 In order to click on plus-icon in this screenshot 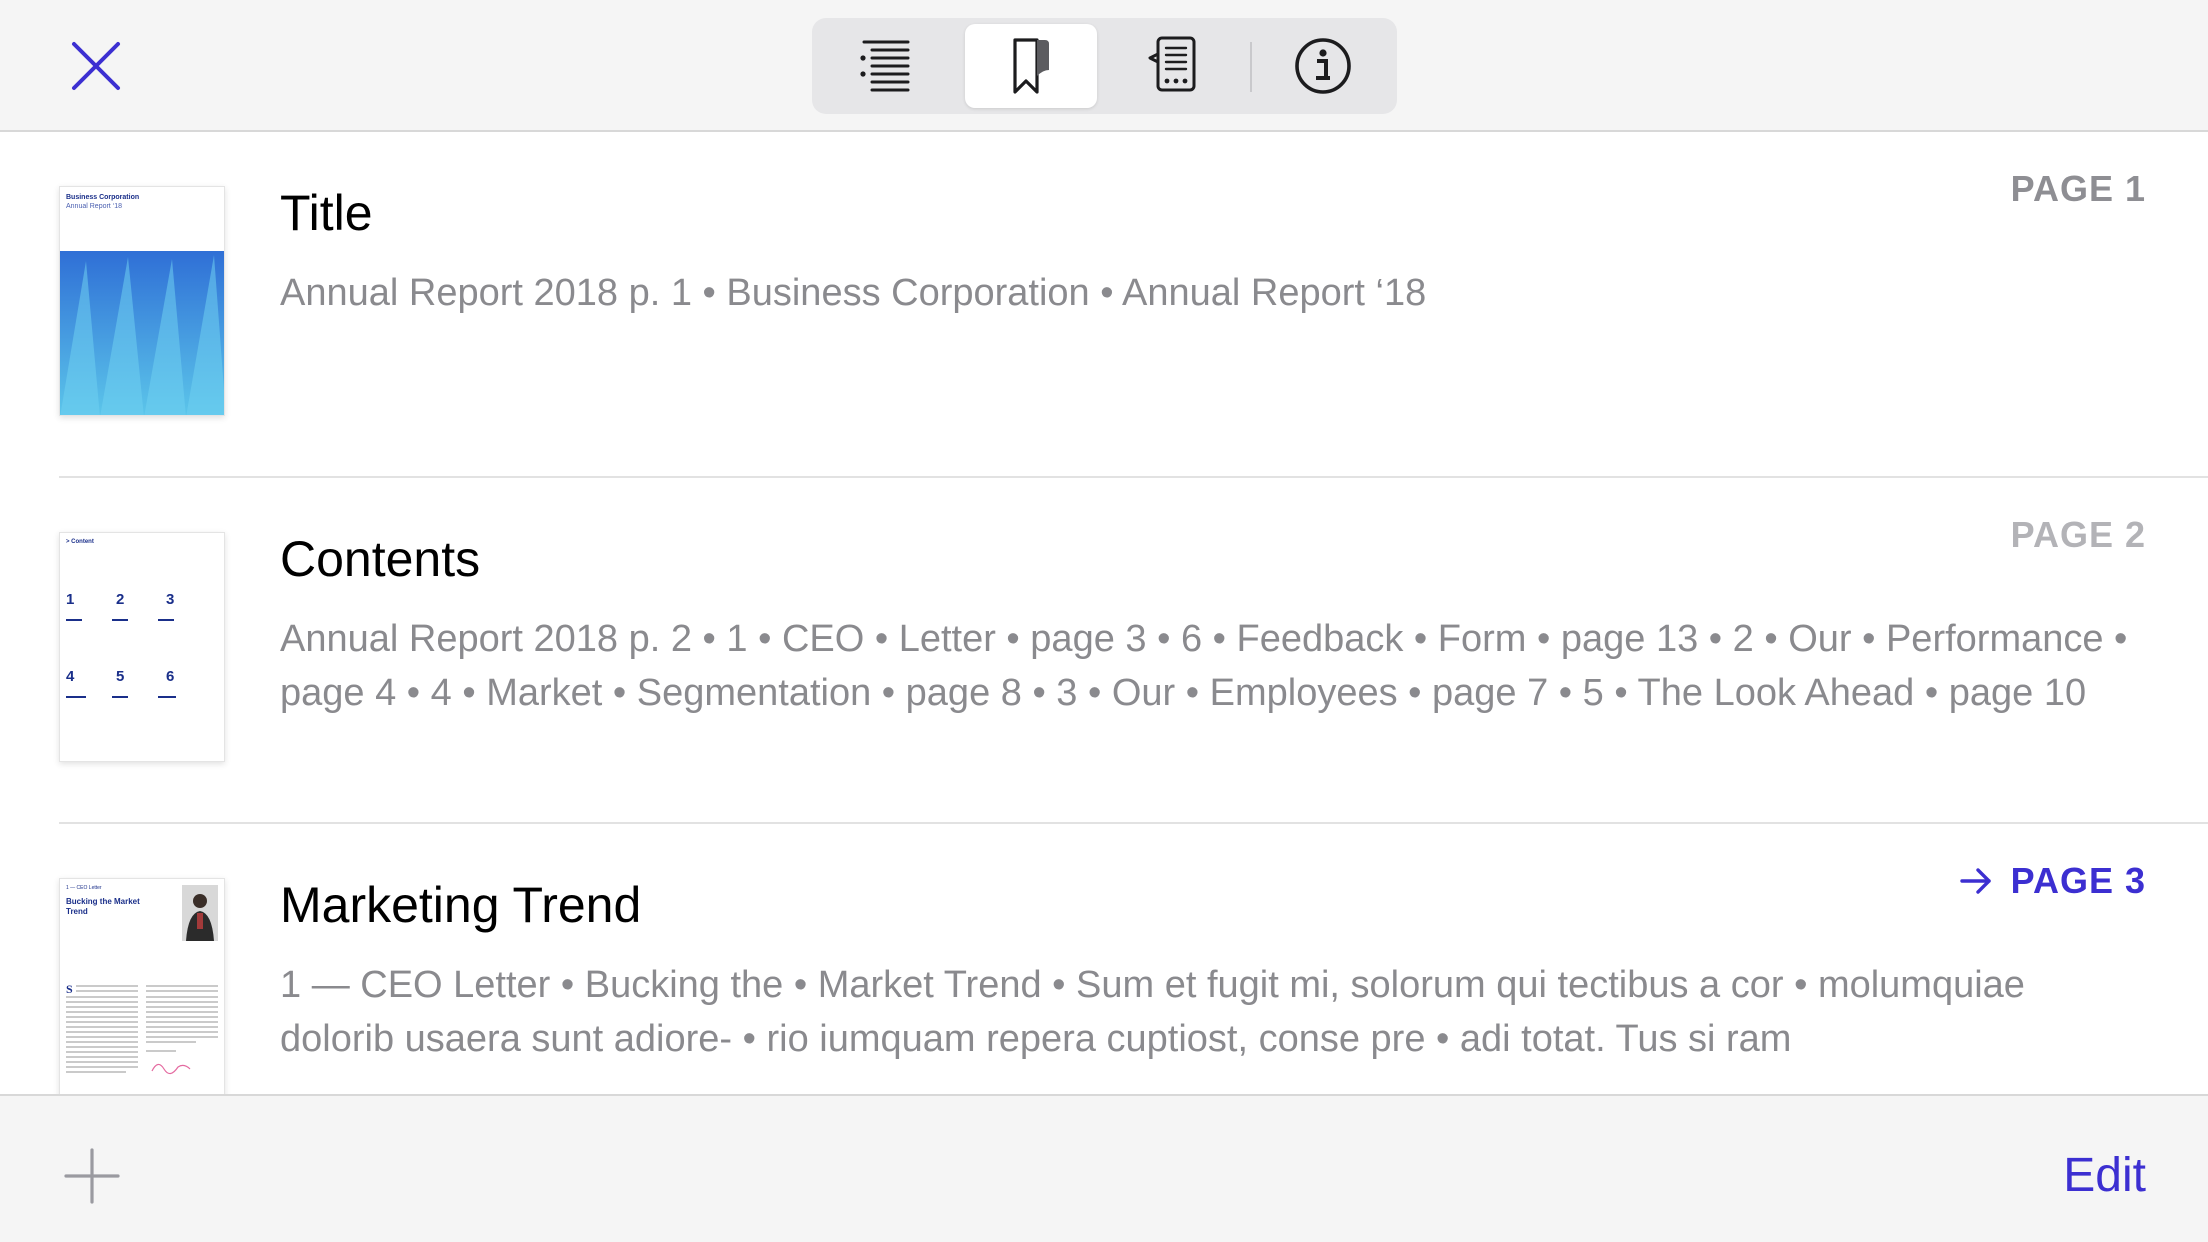, I will do `click(92, 1176)`.